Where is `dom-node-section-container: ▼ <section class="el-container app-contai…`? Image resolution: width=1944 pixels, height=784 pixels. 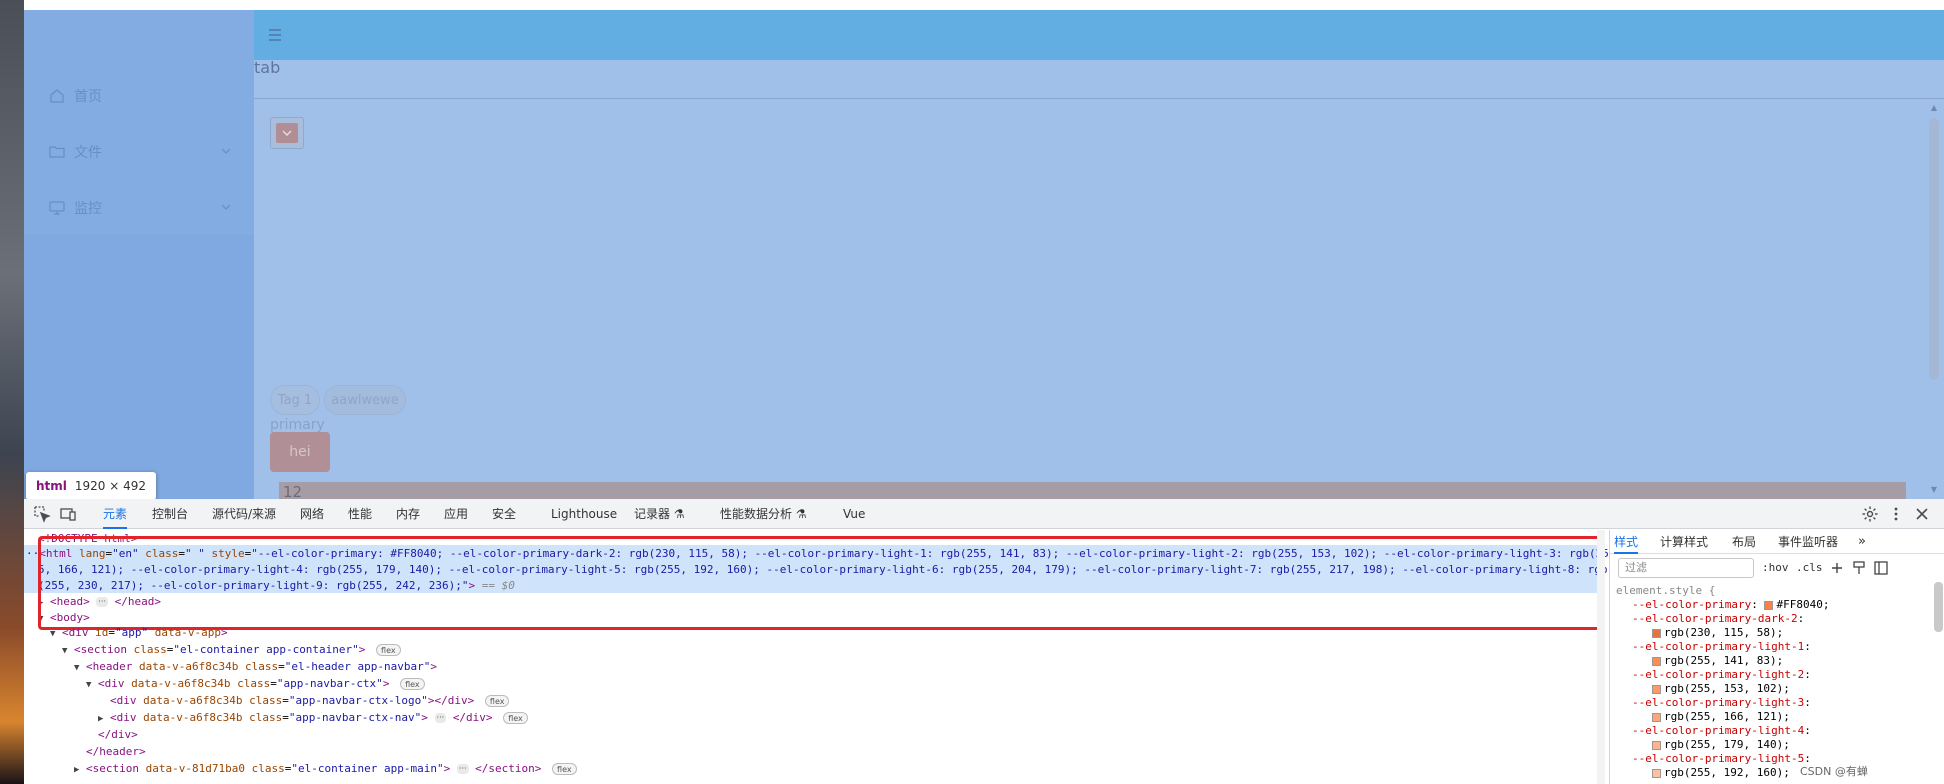
dom-node-section-container: ▼ <section class="el-container app-contai… is located at coordinates (231, 649).